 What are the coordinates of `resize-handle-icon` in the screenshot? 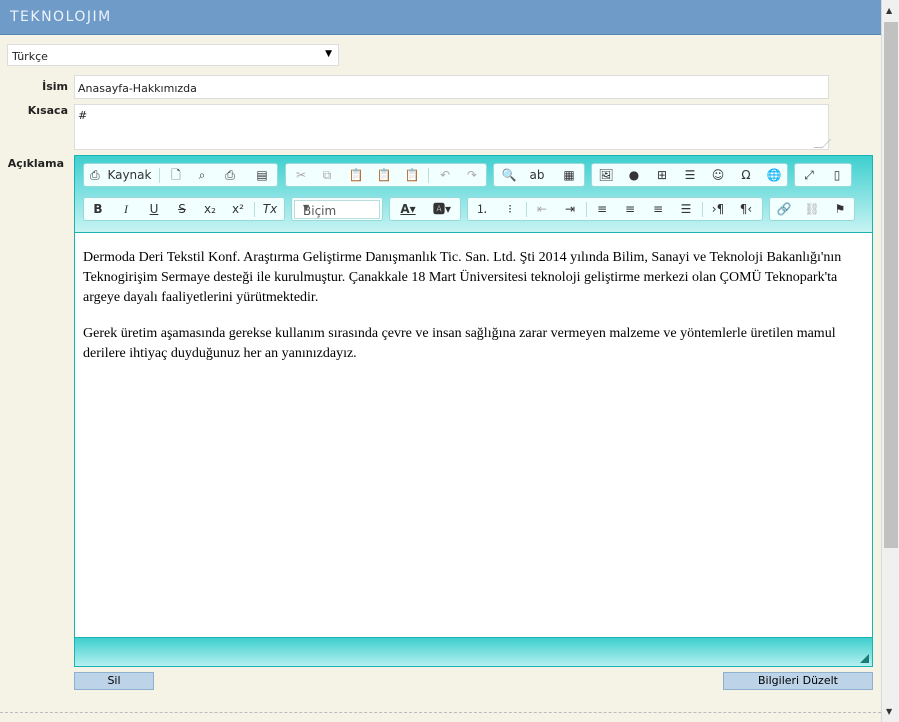 It's located at (822, 143).